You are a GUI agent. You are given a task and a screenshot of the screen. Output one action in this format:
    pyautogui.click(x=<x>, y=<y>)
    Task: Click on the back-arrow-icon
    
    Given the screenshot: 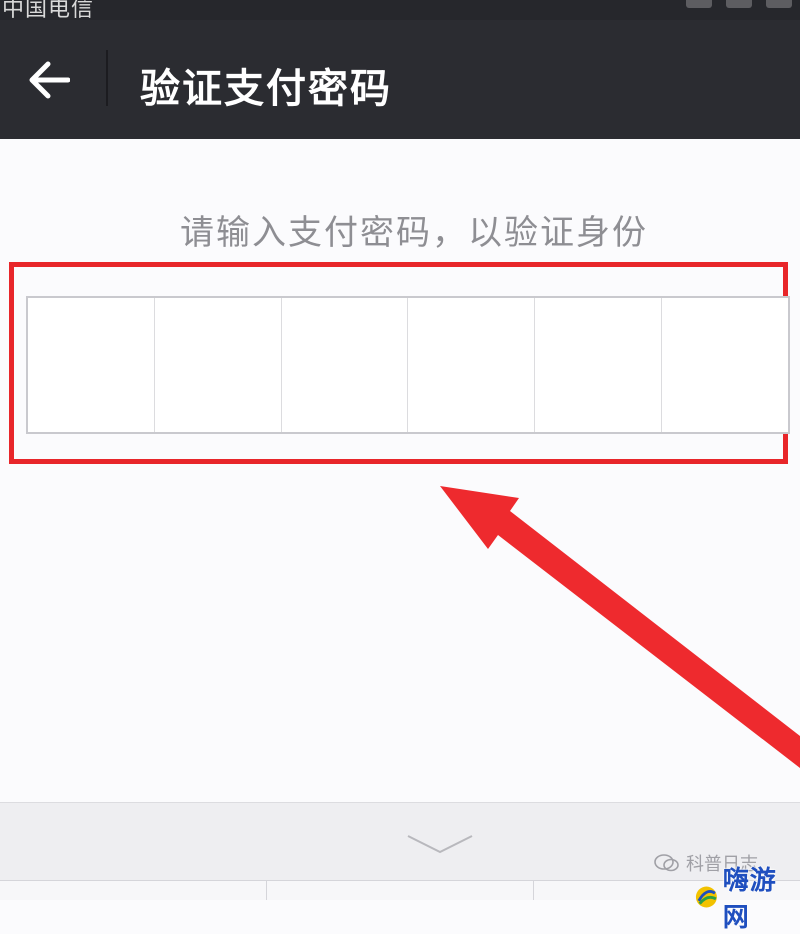 What is the action you would take?
    pyautogui.click(x=49, y=80)
    